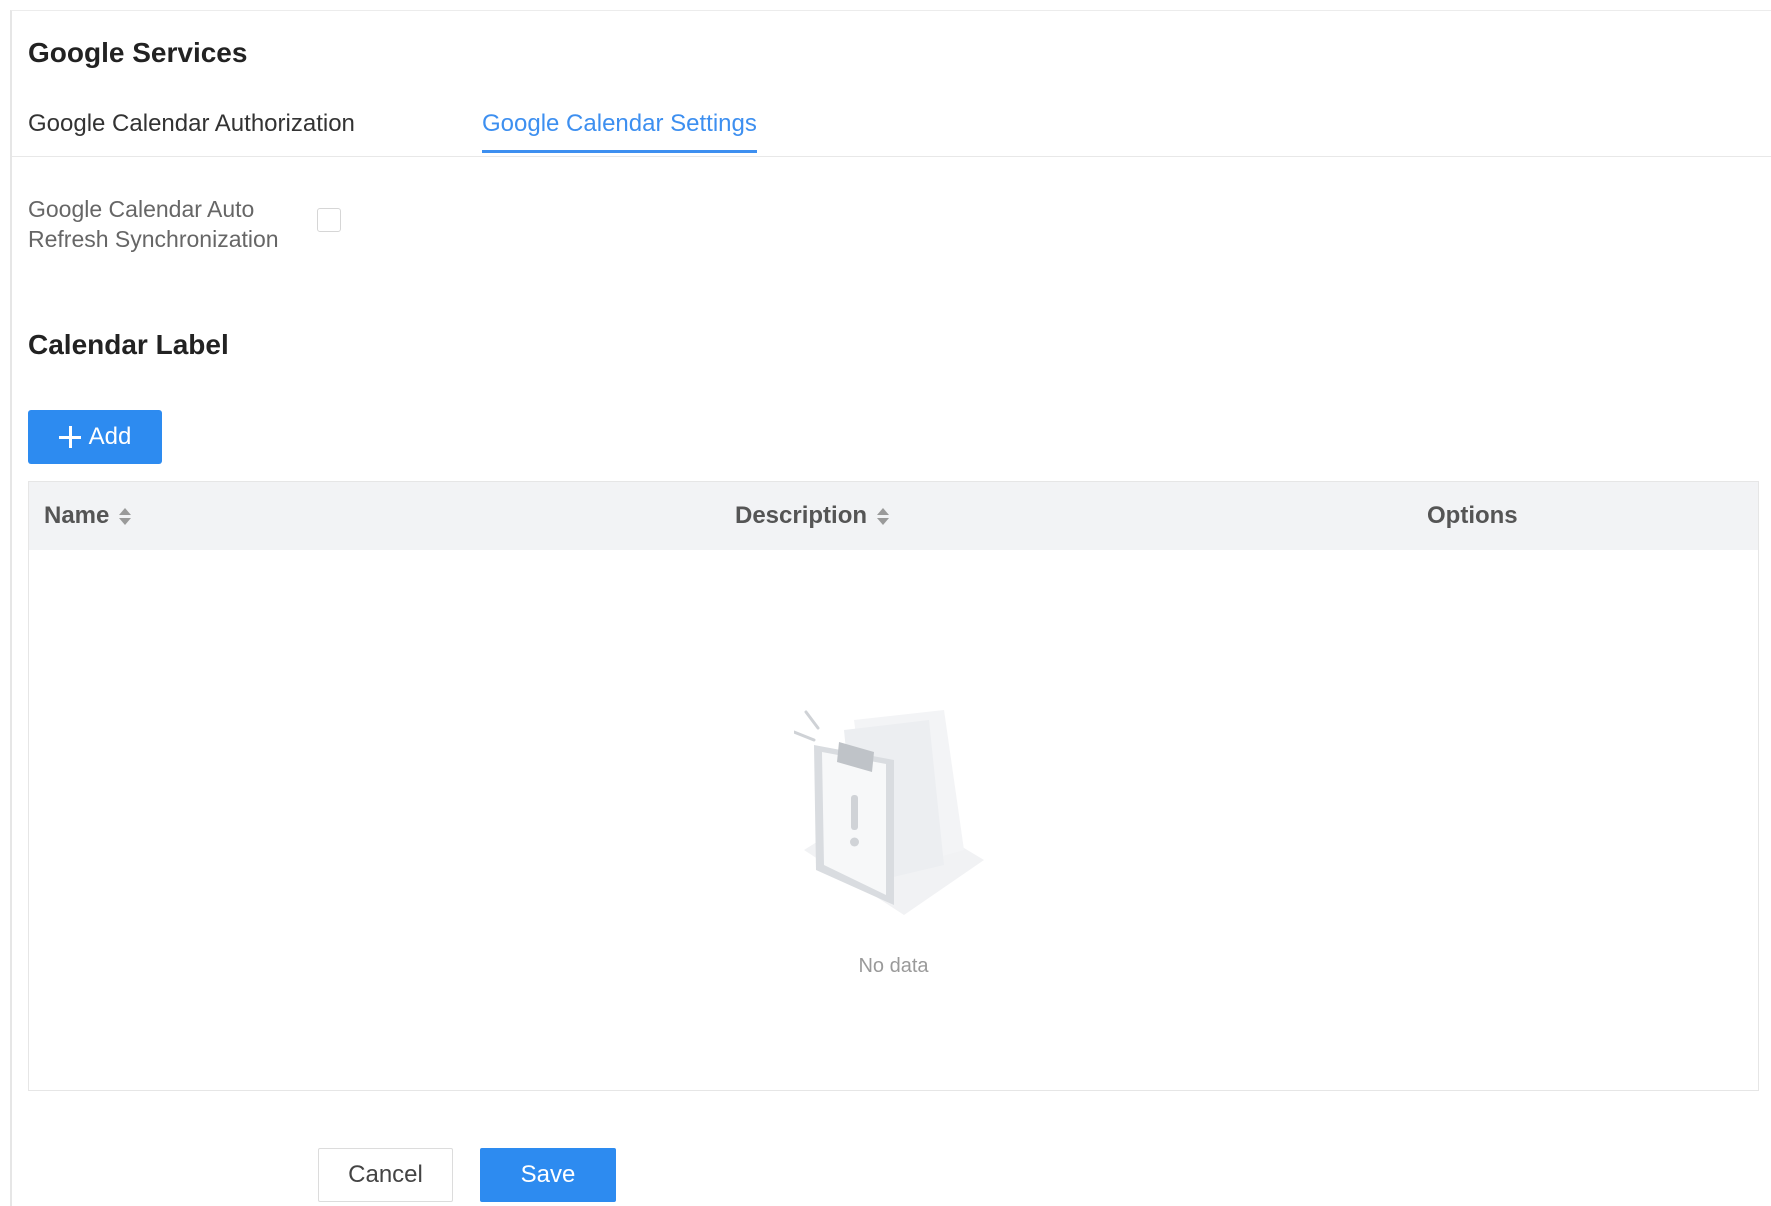 The height and width of the screenshot is (1206, 1771). What do you see at coordinates (889, 812) in the screenshot?
I see `empty-clipboard-icon` at bounding box center [889, 812].